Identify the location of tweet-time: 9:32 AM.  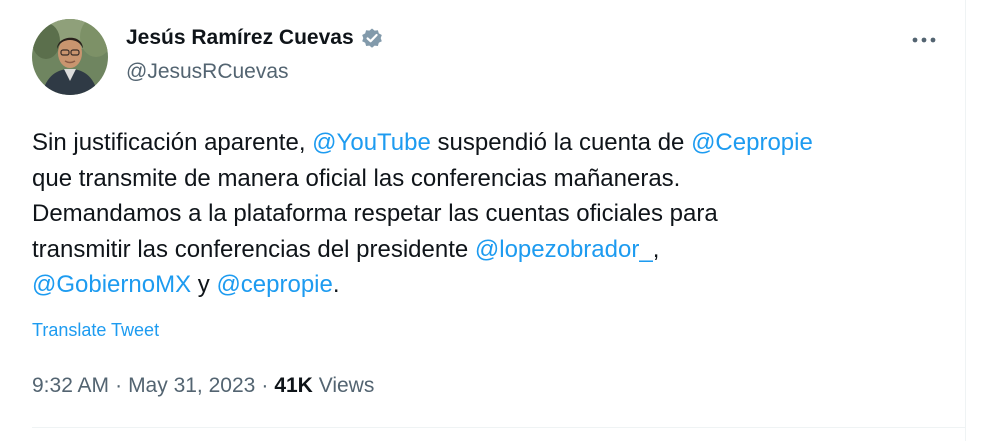
(70, 385).